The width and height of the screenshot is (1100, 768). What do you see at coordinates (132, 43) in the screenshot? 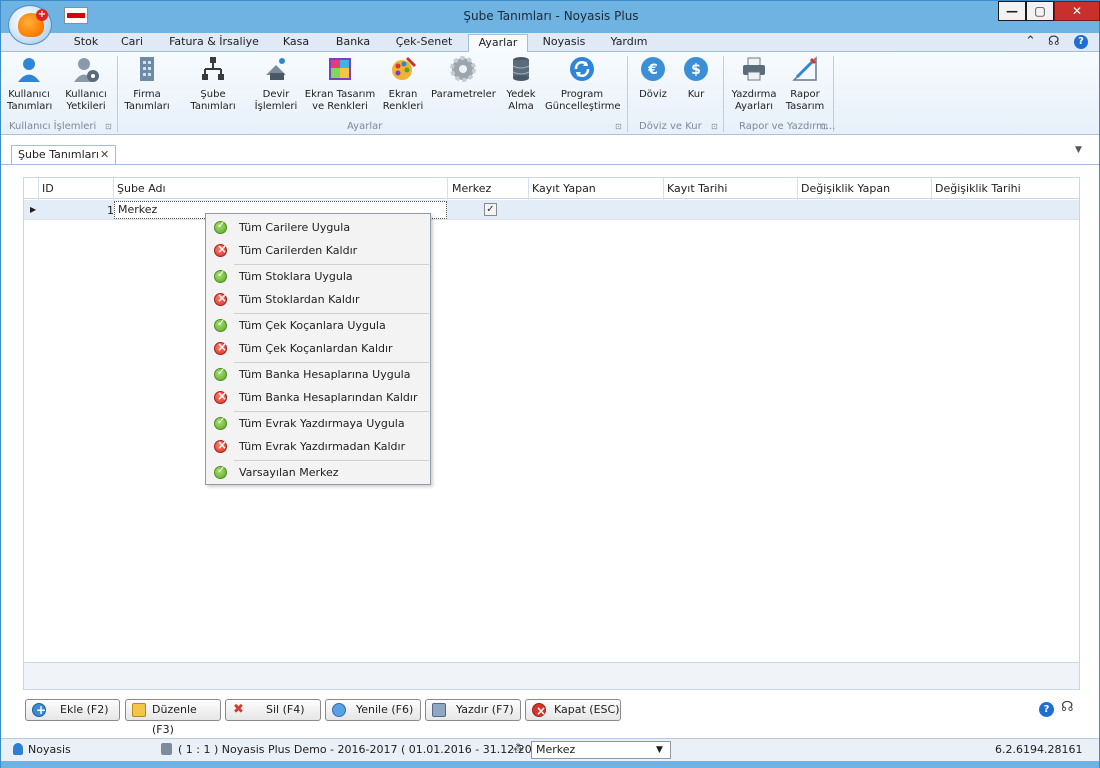
I see `tab-cari: Cari` at bounding box center [132, 43].